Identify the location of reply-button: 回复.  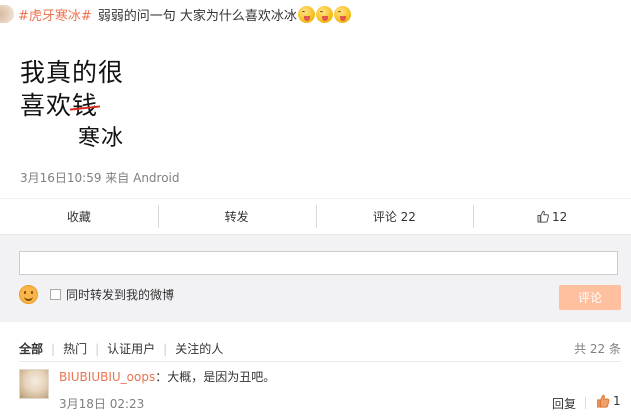
(564, 403).